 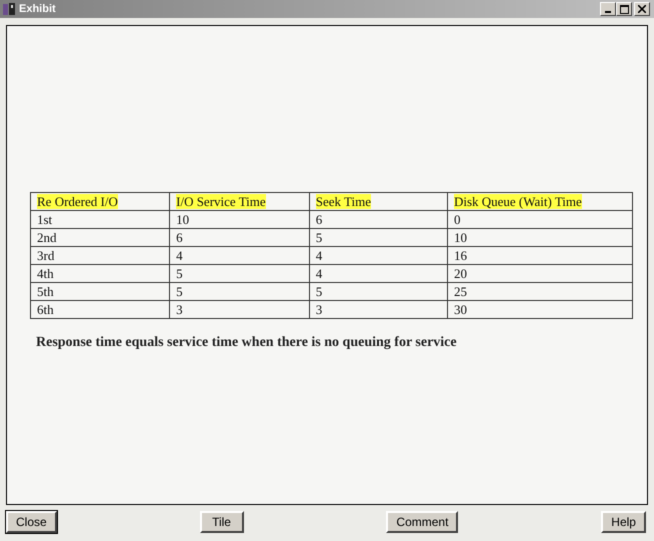 What do you see at coordinates (100, 291) in the screenshot?
I see `table-cell: 5th` at bounding box center [100, 291].